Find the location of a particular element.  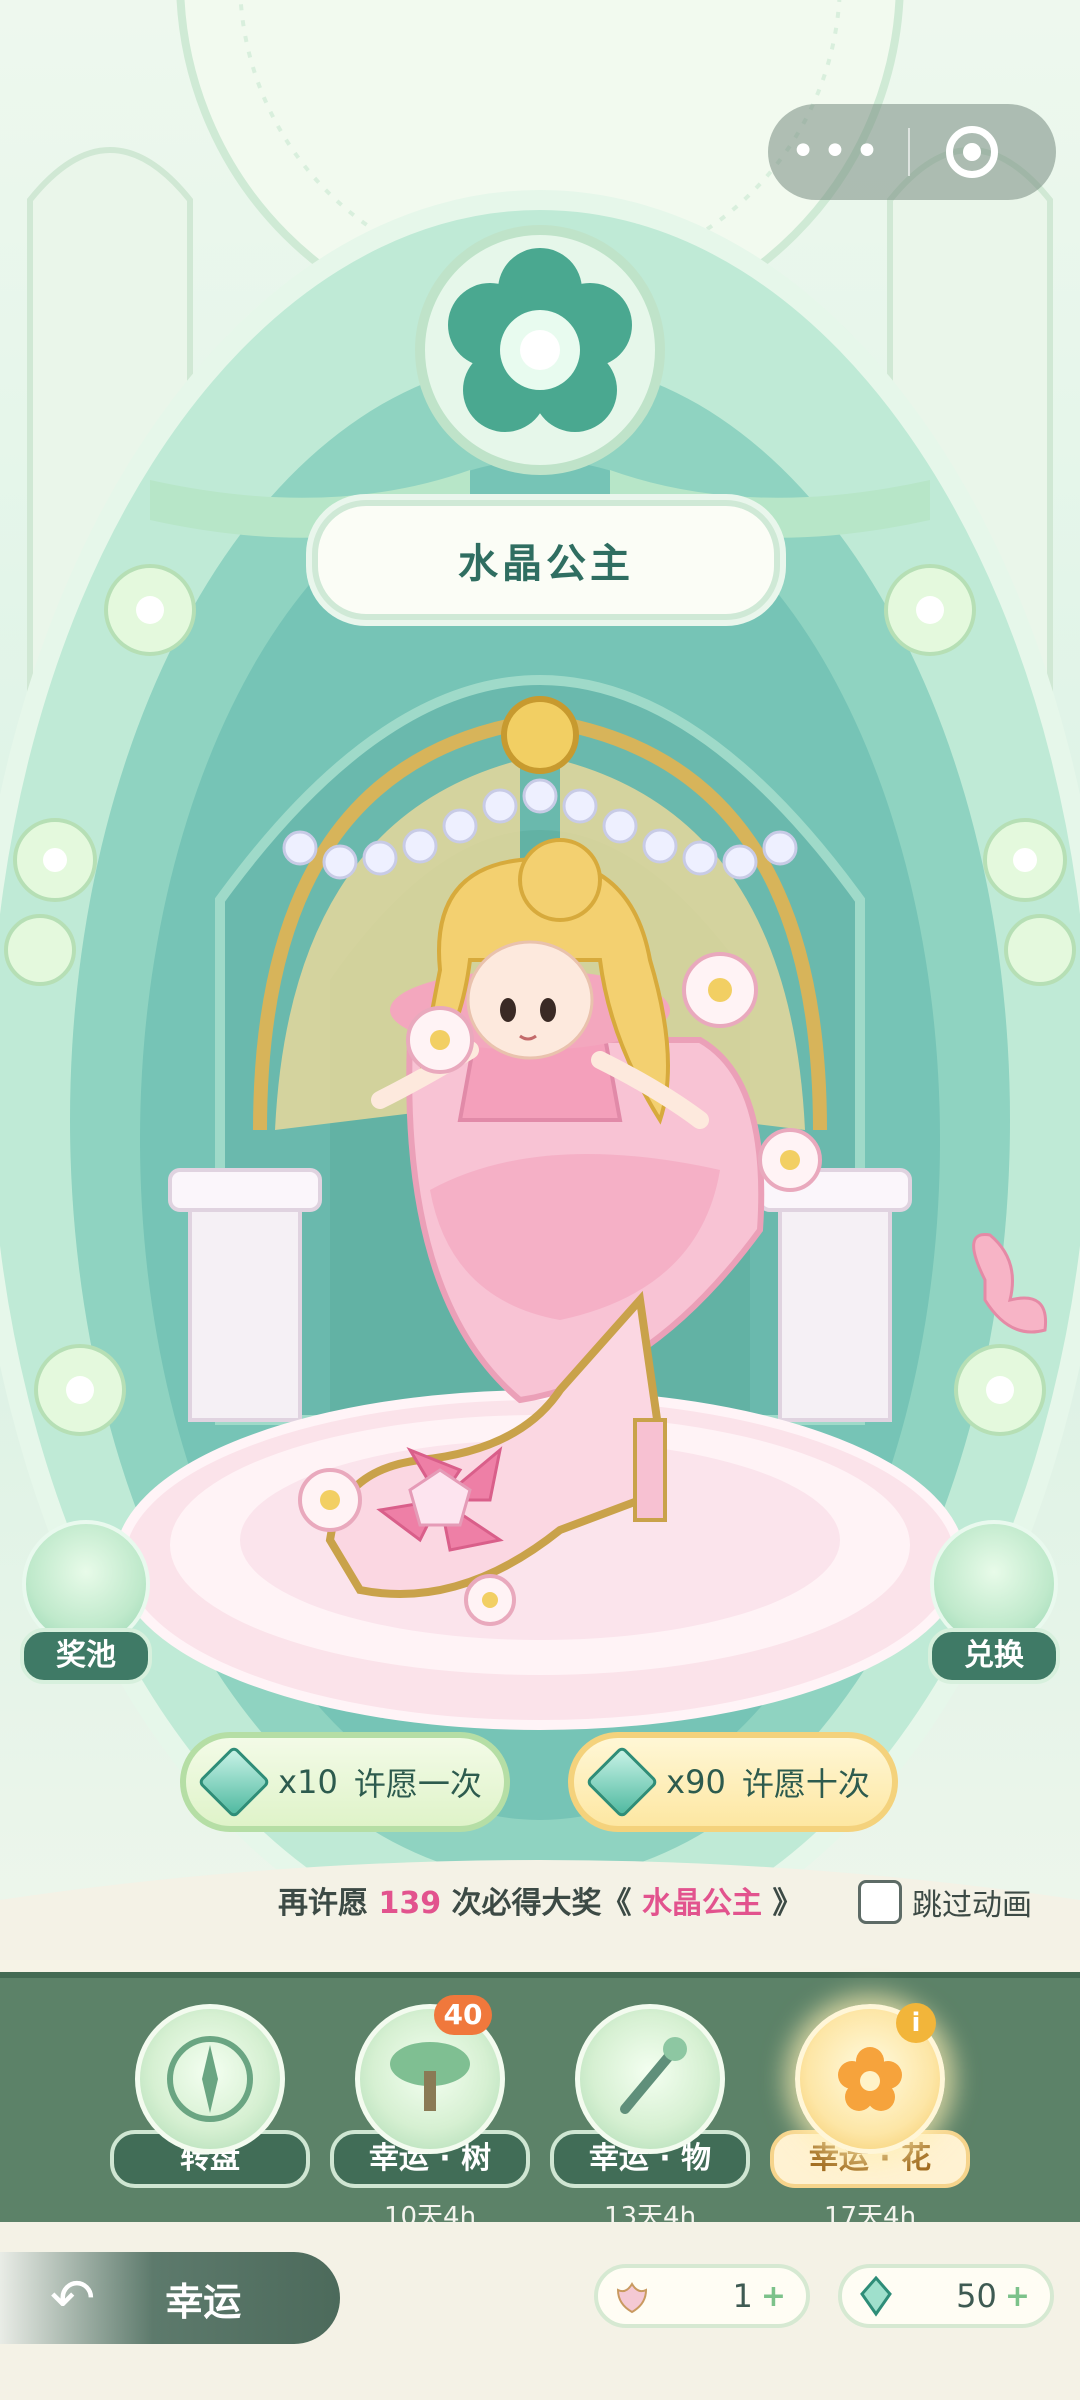

tab-lucky-tree: 40 幸运 · 树 10天4h is located at coordinates (430, 2114).